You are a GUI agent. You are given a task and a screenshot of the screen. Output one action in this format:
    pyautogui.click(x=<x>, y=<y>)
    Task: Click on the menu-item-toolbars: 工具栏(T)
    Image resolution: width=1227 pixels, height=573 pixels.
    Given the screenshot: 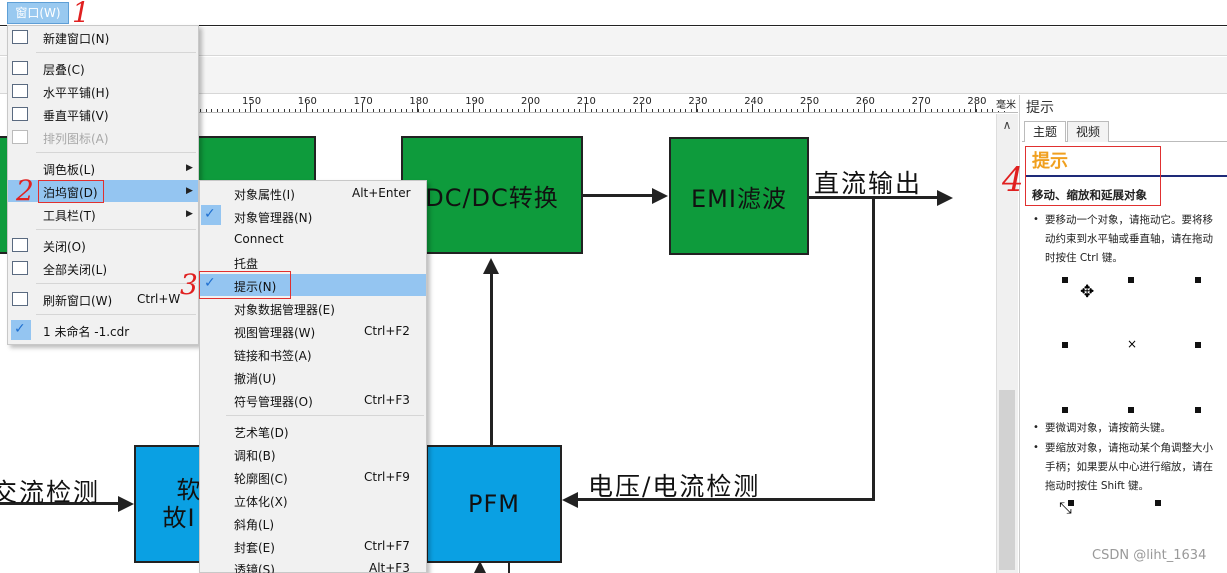 What is the action you would take?
    pyautogui.click(x=69, y=215)
    